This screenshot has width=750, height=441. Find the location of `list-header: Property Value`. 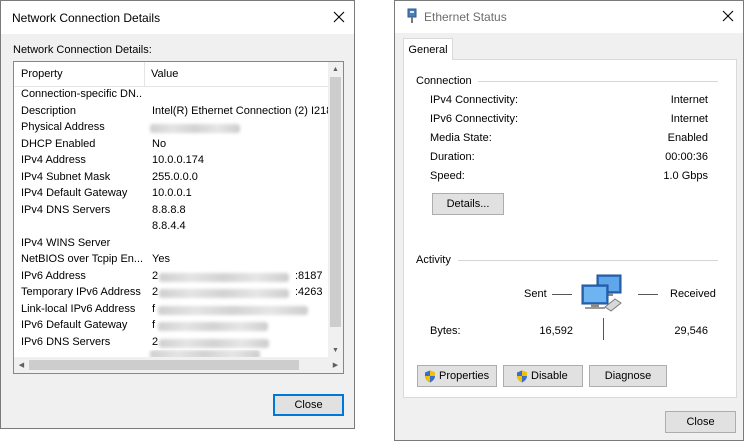

list-header: Property Value is located at coordinates (178, 74).